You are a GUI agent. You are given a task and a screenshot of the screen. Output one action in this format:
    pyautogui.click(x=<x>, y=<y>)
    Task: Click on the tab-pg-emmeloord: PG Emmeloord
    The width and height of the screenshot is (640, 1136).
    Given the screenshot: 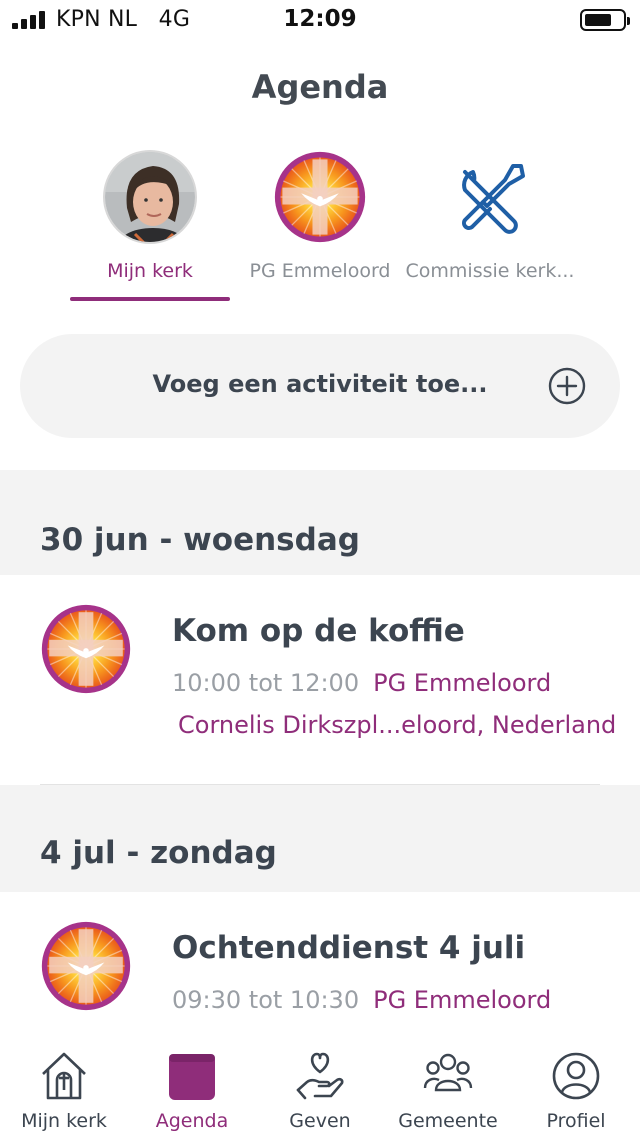 What is the action you would take?
    pyautogui.click(x=320, y=216)
    